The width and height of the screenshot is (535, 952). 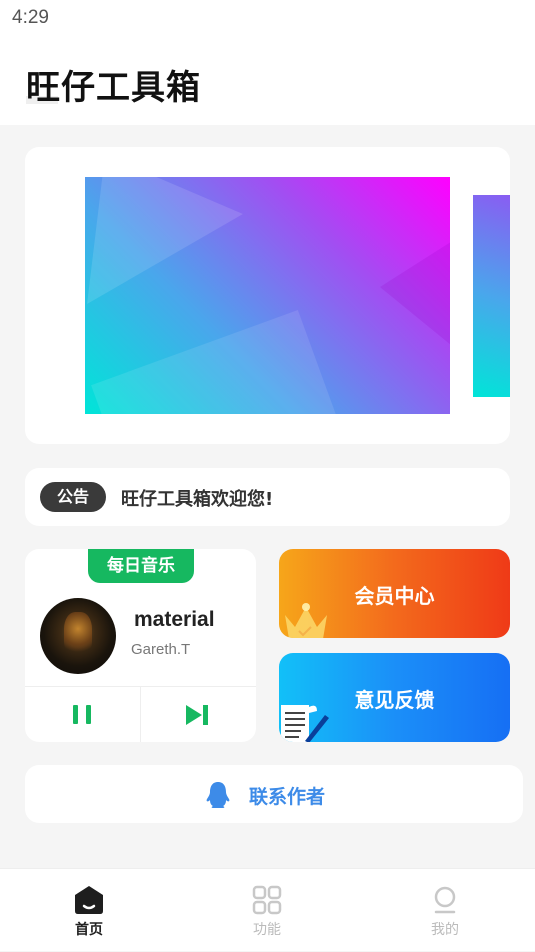 I want to click on feedback-label: 意见反馈, so click(x=394, y=700).